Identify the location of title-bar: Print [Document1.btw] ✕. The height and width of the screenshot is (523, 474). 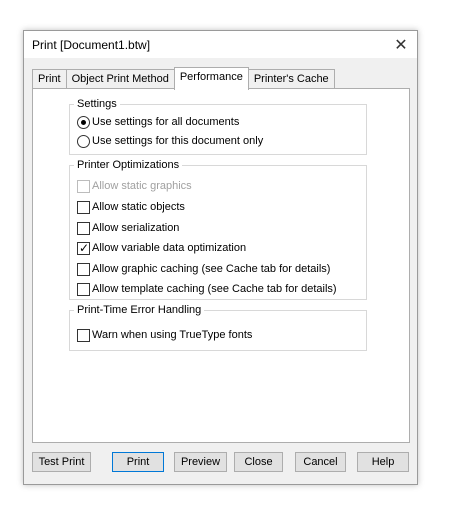
(220, 44).